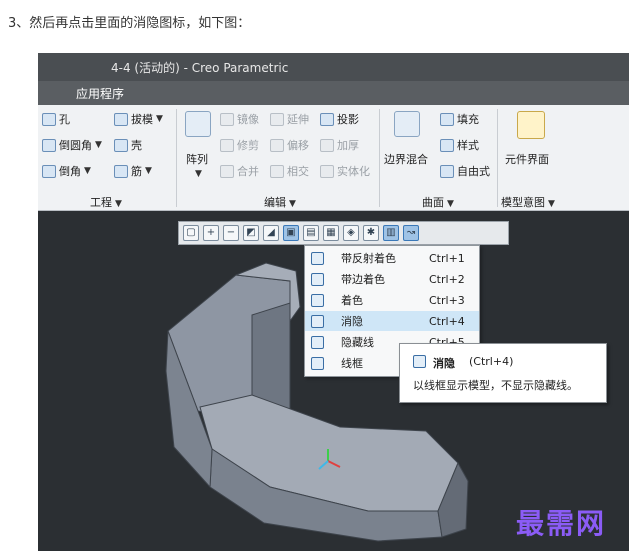 The width and height of the screenshot is (629, 551). I want to click on freestyle-icon, so click(447, 171).